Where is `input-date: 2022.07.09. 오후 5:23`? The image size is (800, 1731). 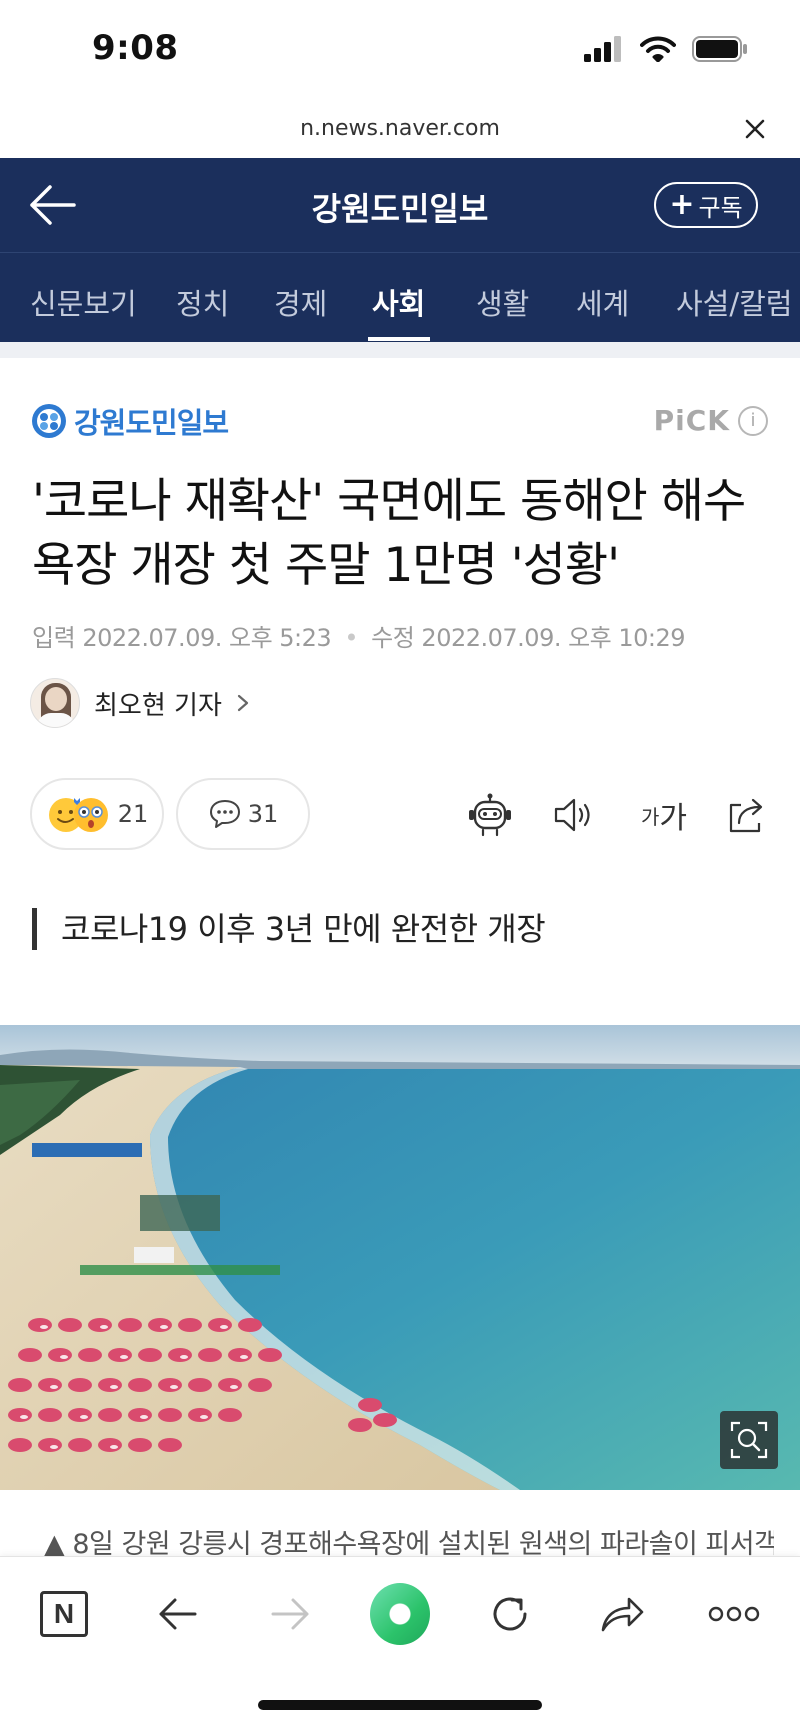 input-date: 2022.07.09. 오후 5:23 is located at coordinates (207, 638).